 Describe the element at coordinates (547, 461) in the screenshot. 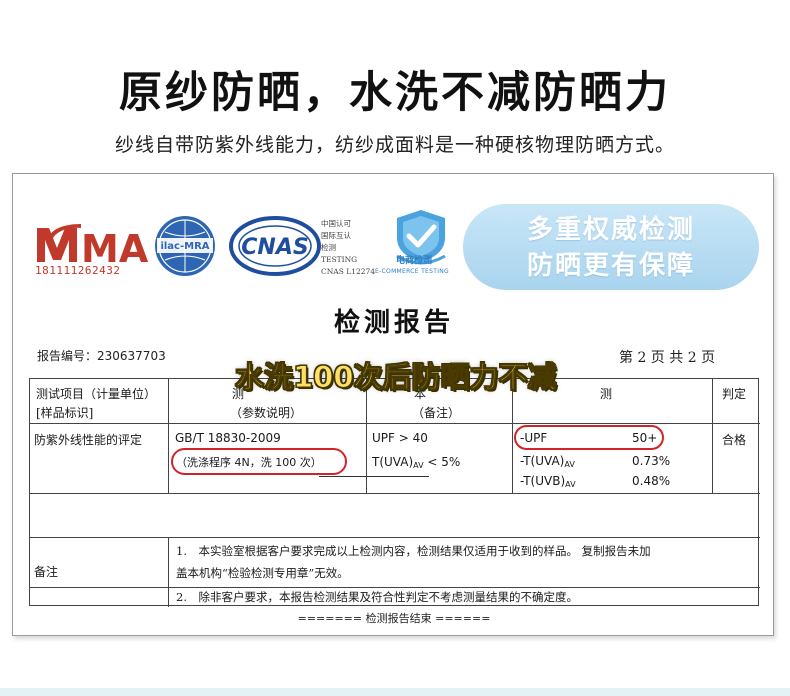

I see `result-tuva-label: -T(UVA)AV` at that location.